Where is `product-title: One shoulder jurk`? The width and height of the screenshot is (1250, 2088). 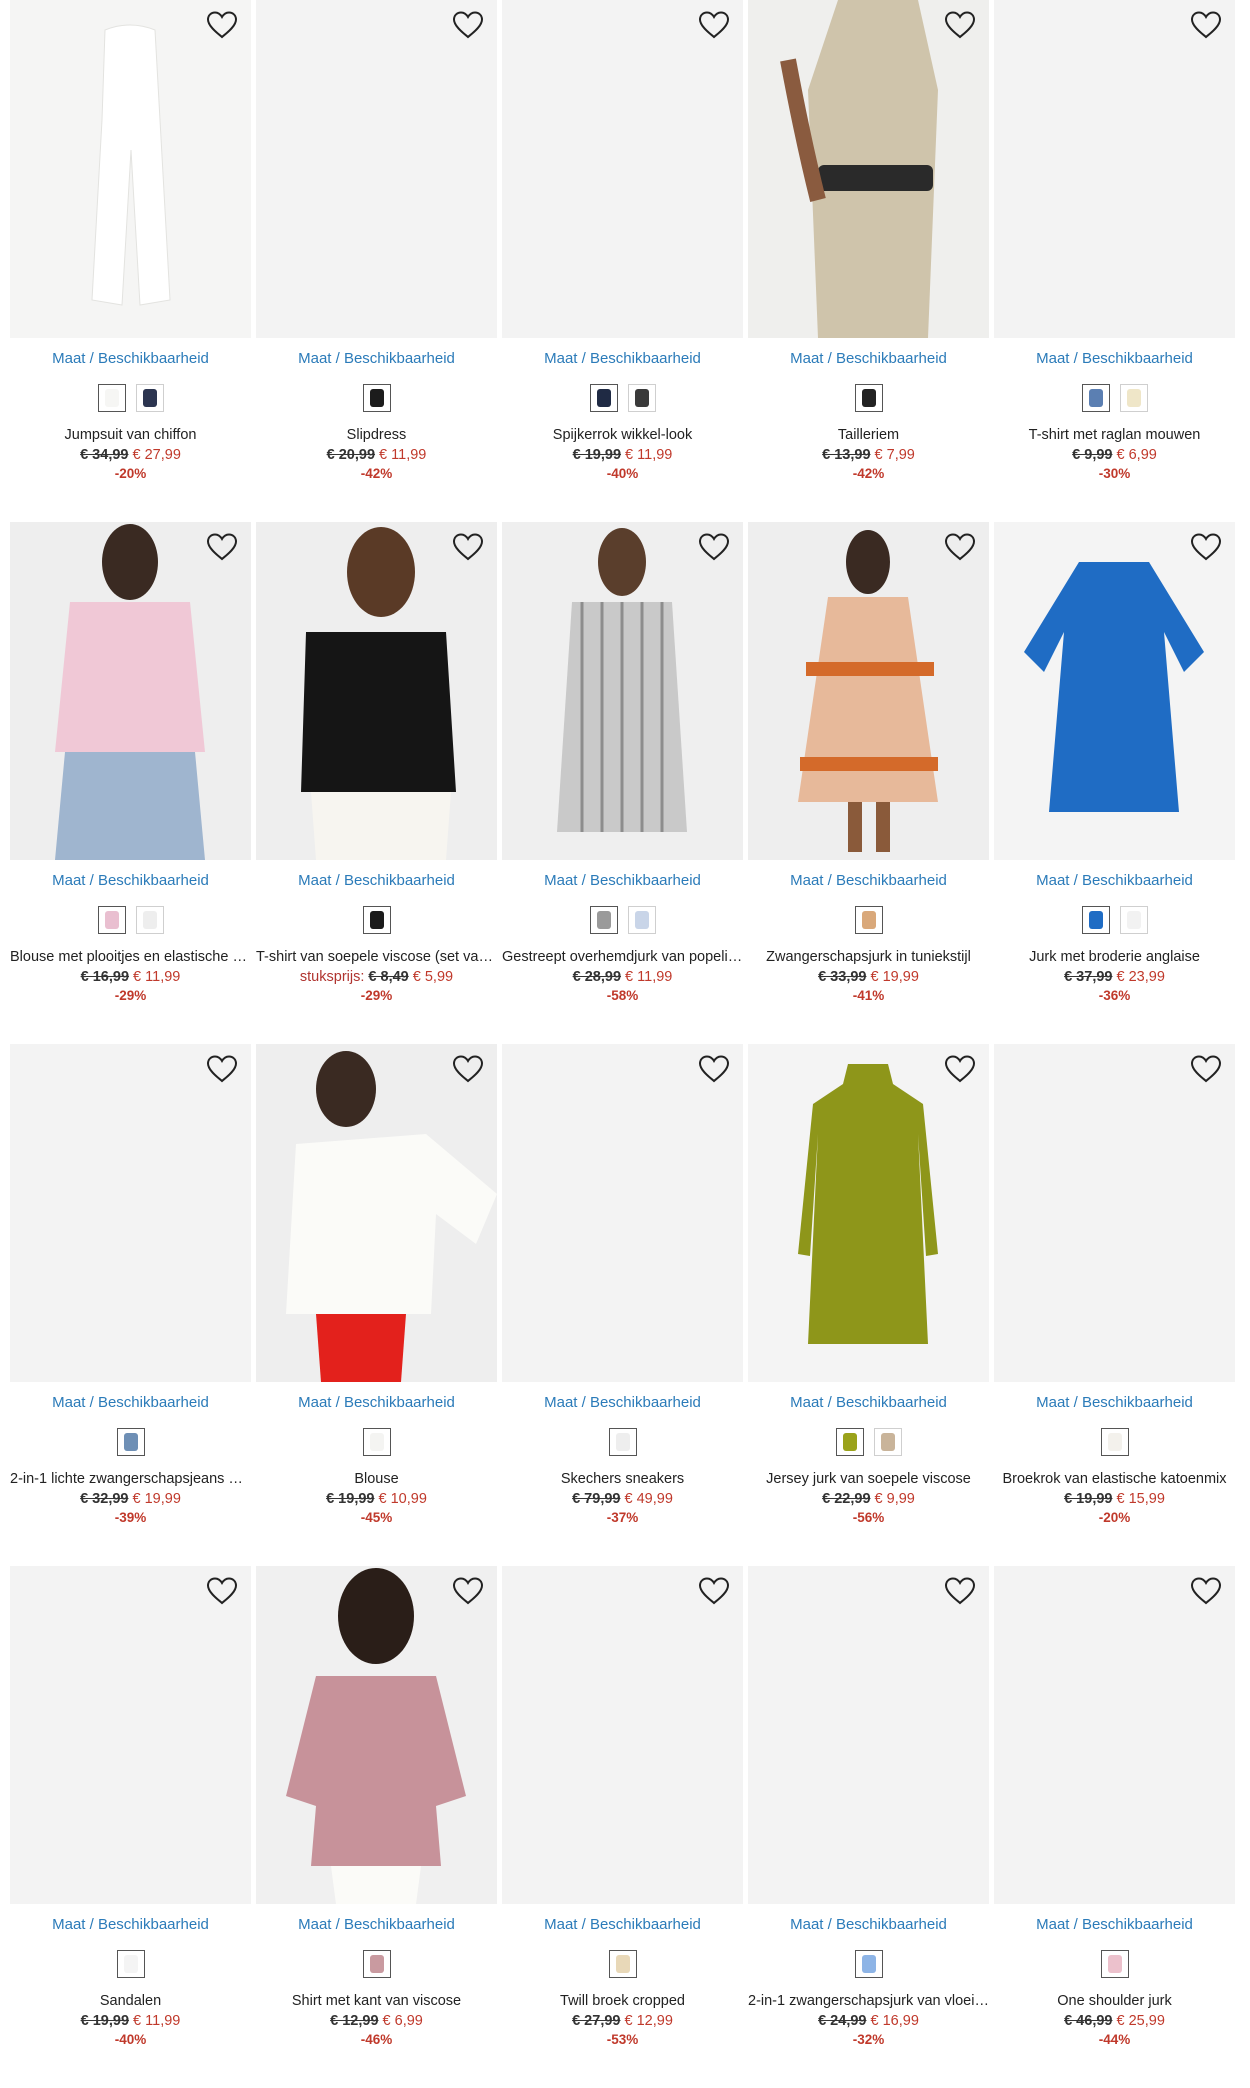 product-title: One shoulder jurk is located at coordinates (1114, 2001).